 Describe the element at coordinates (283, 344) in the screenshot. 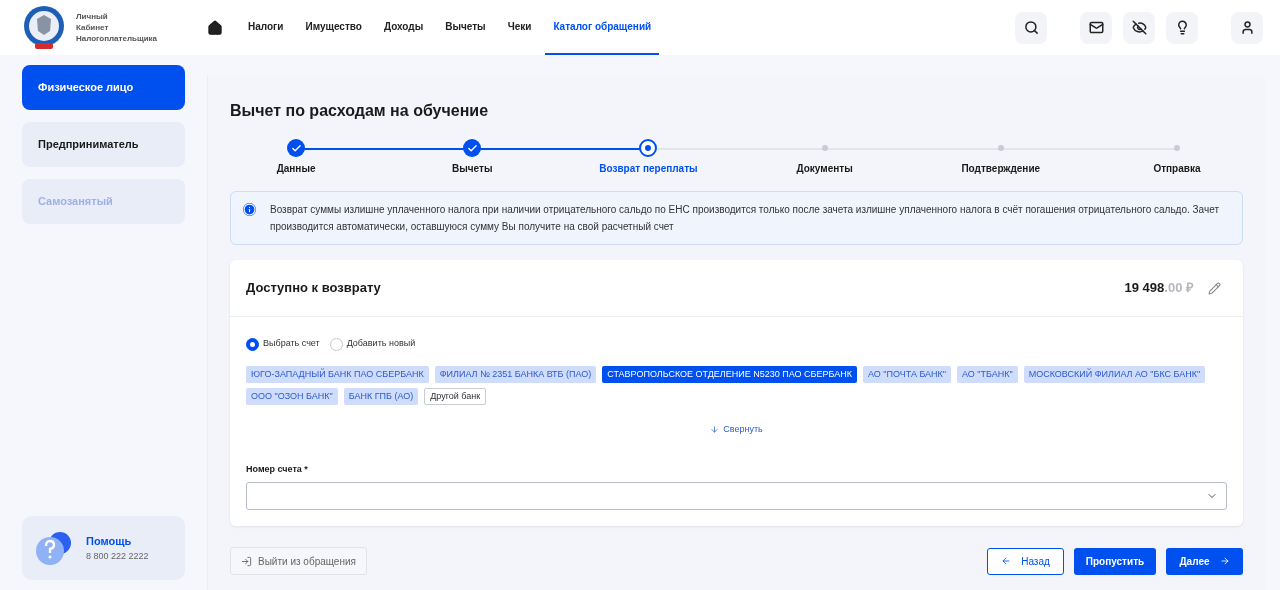

I see `radio-option: Выбрать счет` at that location.